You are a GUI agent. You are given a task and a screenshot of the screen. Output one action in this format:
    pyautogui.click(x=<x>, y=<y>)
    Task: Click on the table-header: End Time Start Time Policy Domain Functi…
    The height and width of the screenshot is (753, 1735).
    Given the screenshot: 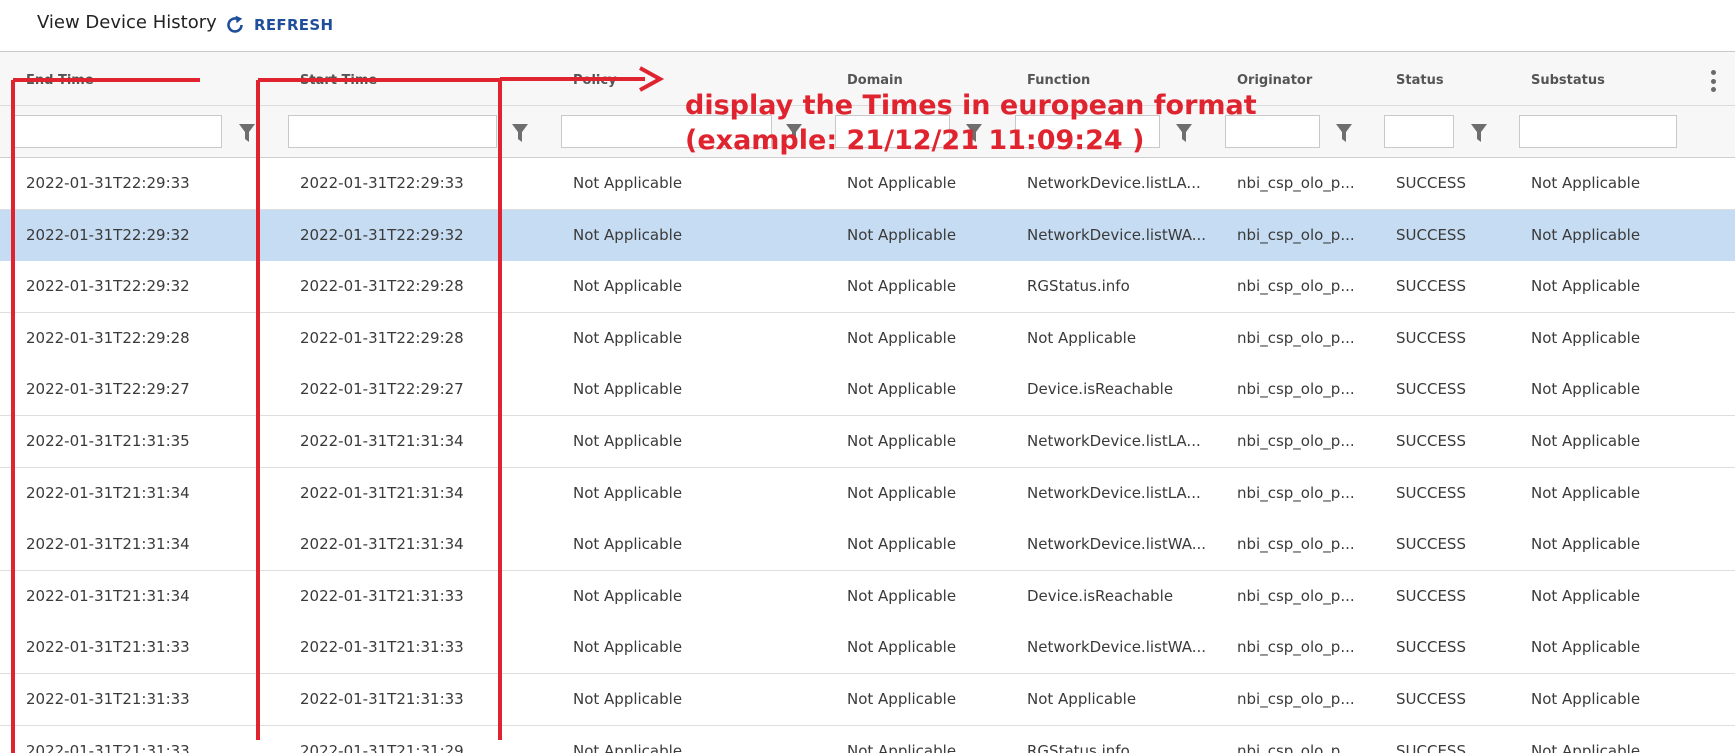 What is the action you would take?
    pyautogui.click(x=867, y=79)
    